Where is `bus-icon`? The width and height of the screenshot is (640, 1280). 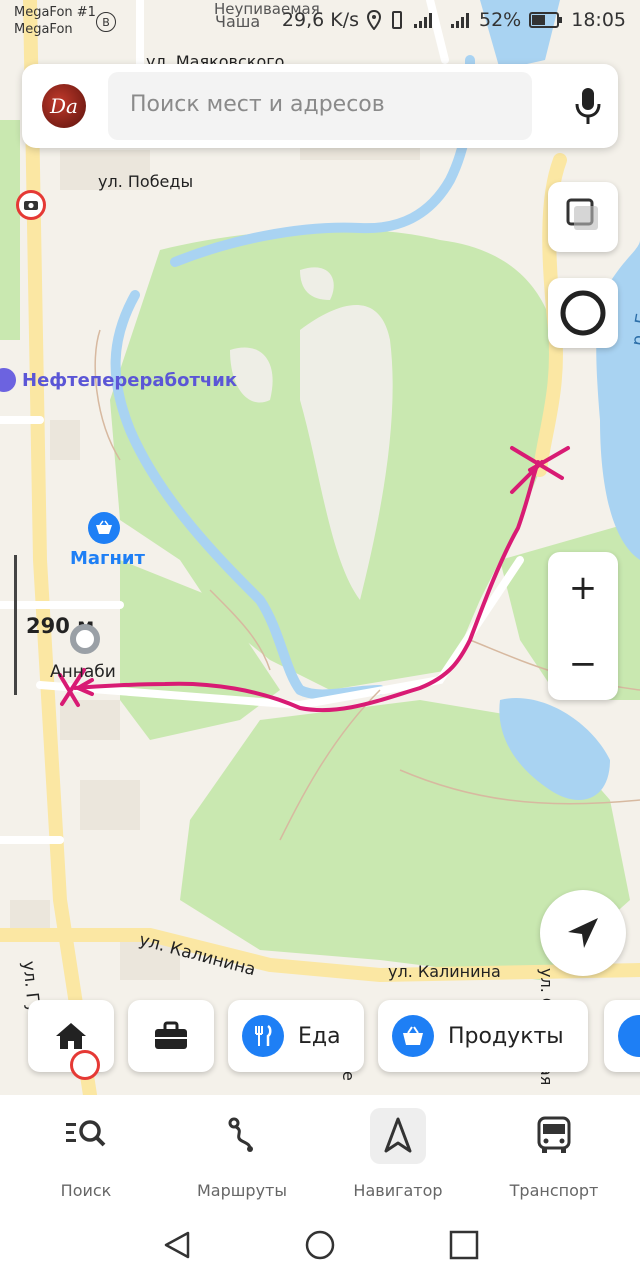 bus-icon is located at coordinates (554, 1134).